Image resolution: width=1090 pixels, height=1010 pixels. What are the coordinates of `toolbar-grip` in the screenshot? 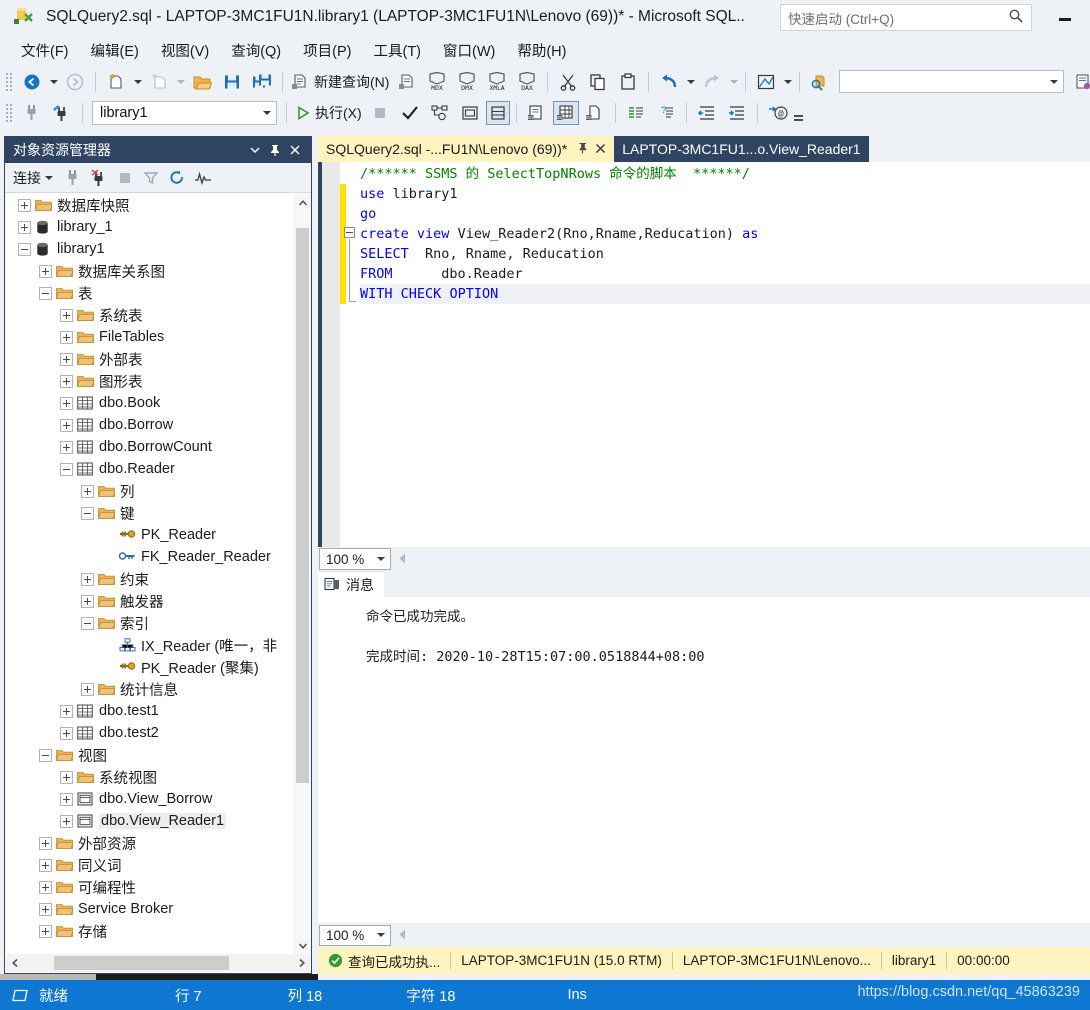 It's located at (9, 81).